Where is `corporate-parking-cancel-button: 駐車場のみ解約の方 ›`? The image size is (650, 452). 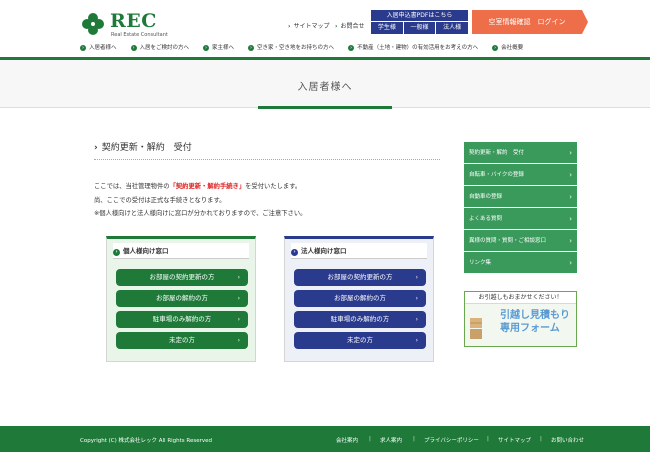 corporate-parking-cancel-button: 駐車場のみ解約の方 › is located at coordinates (360, 319).